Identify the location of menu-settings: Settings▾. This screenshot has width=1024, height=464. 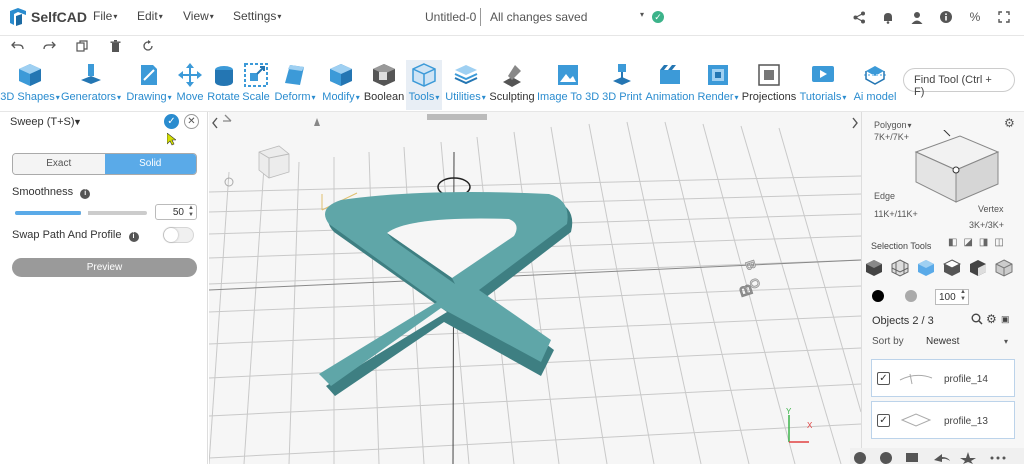
(257, 16).